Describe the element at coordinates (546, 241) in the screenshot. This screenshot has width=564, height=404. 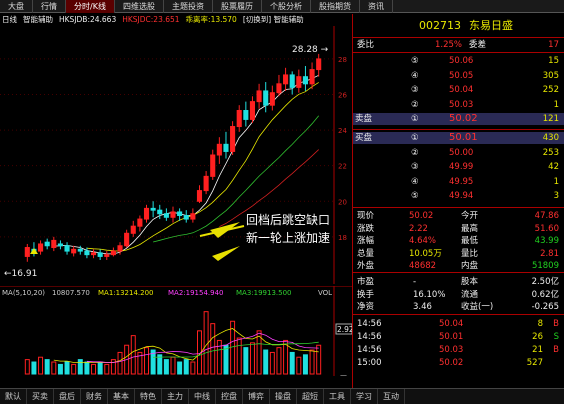
I see `quote-value: 43.99` at that location.